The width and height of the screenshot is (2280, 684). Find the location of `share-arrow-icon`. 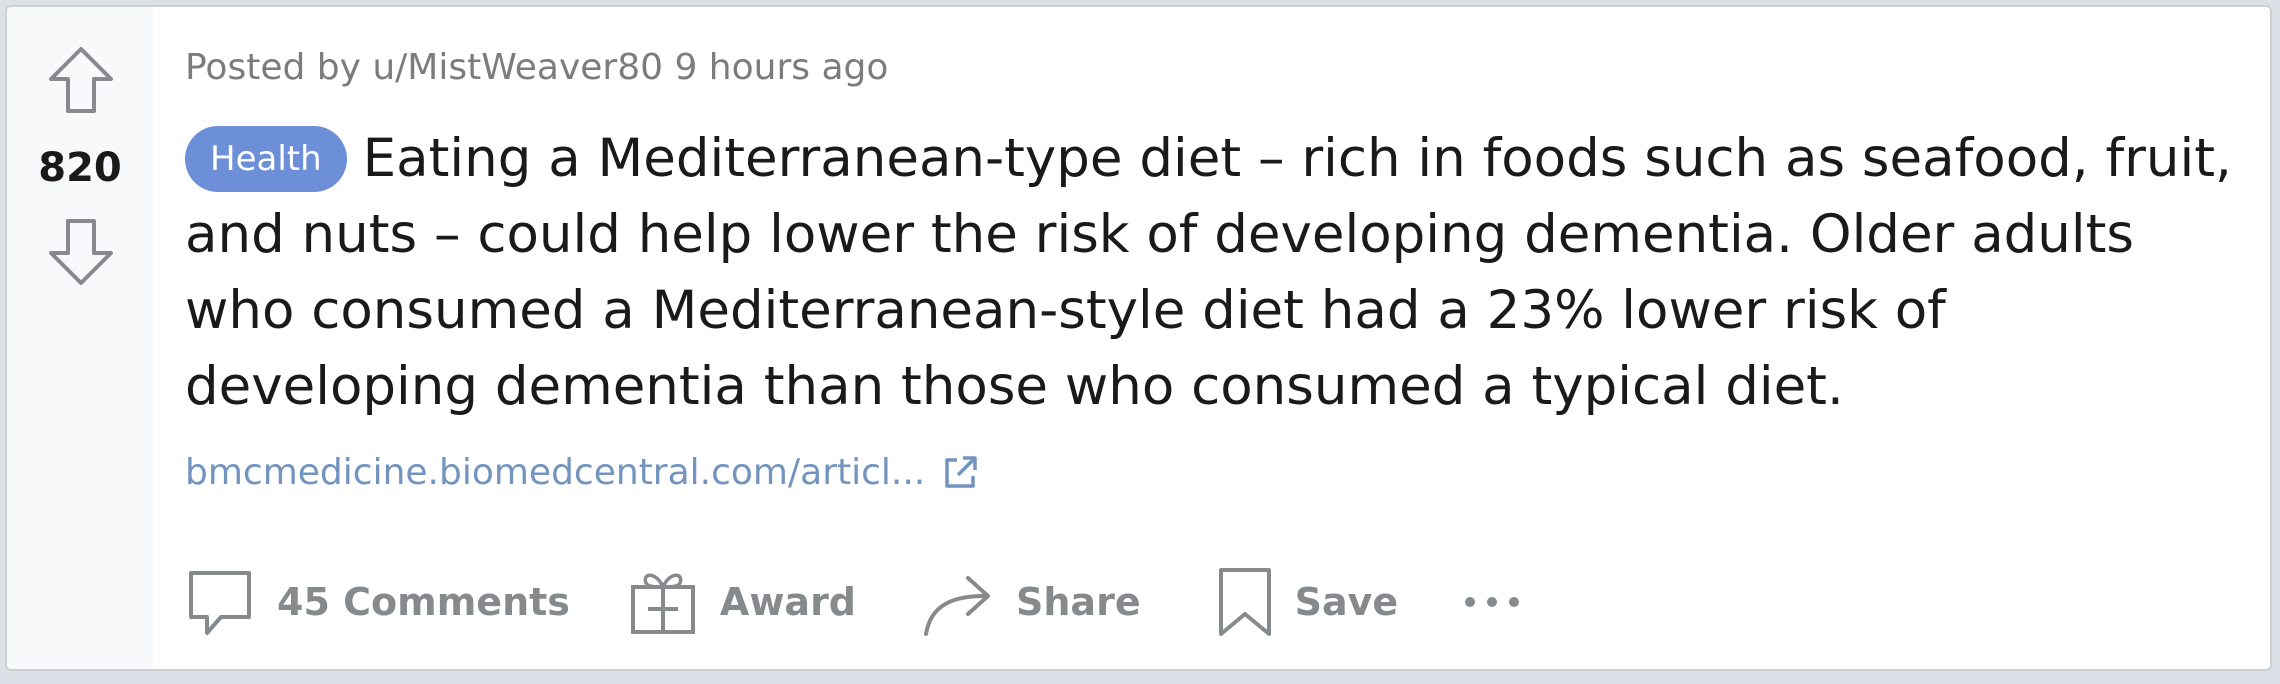

share-arrow-icon is located at coordinates (958, 602).